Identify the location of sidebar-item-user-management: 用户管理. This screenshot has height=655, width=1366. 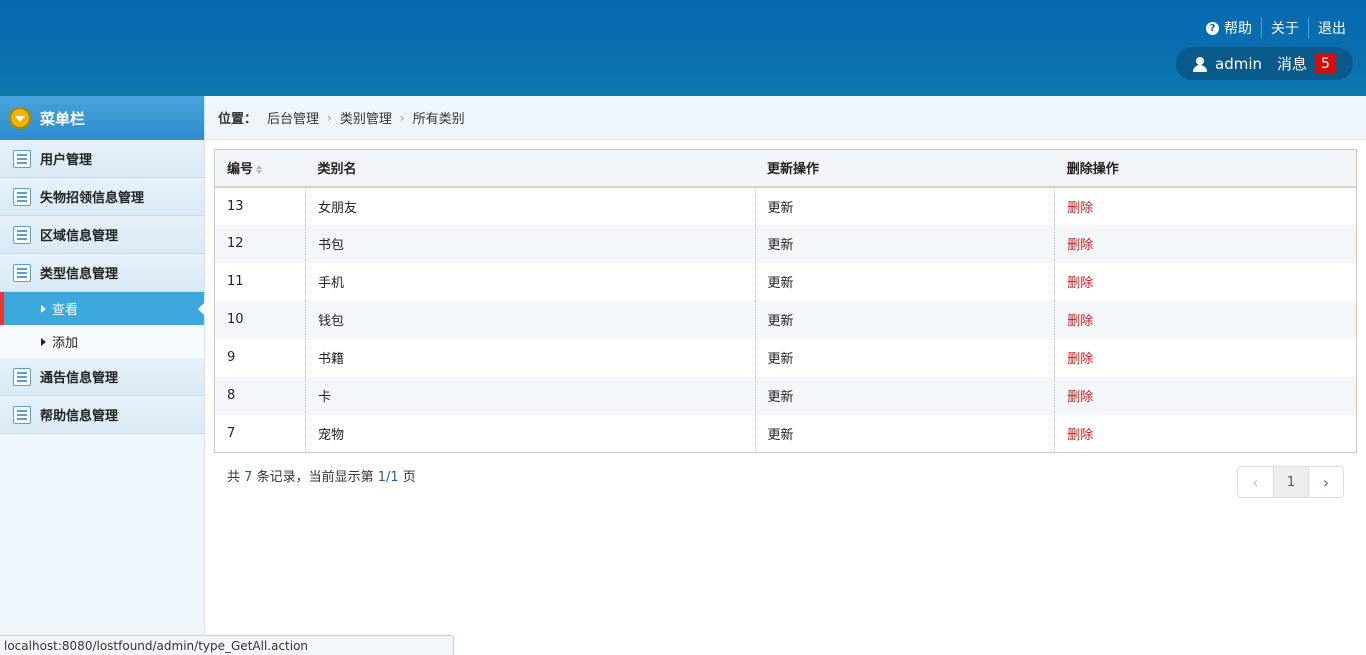
(102, 159).